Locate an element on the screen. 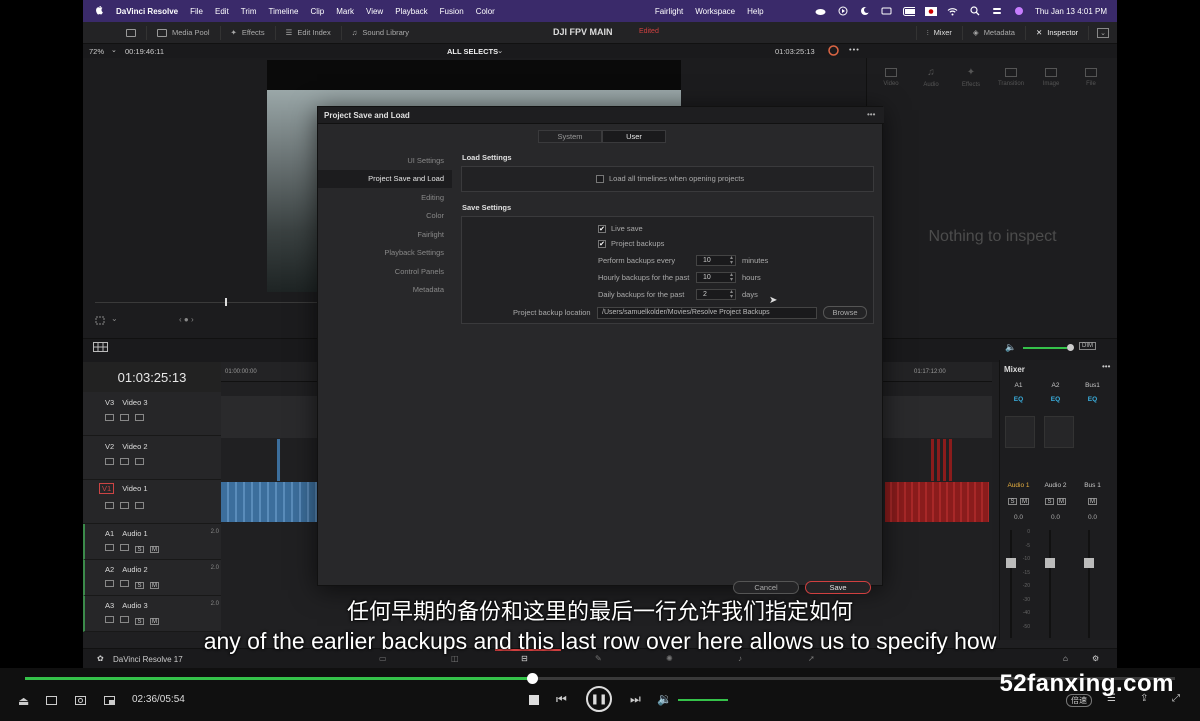 The width and height of the screenshot is (1200, 721). volume-knob is located at coordinates (1070, 347).